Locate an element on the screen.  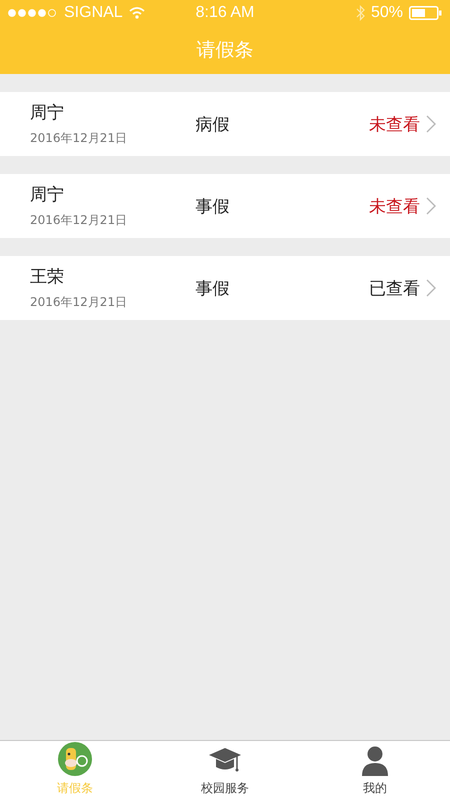
status-time: 8:16 AM is located at coordinates (225, 13).